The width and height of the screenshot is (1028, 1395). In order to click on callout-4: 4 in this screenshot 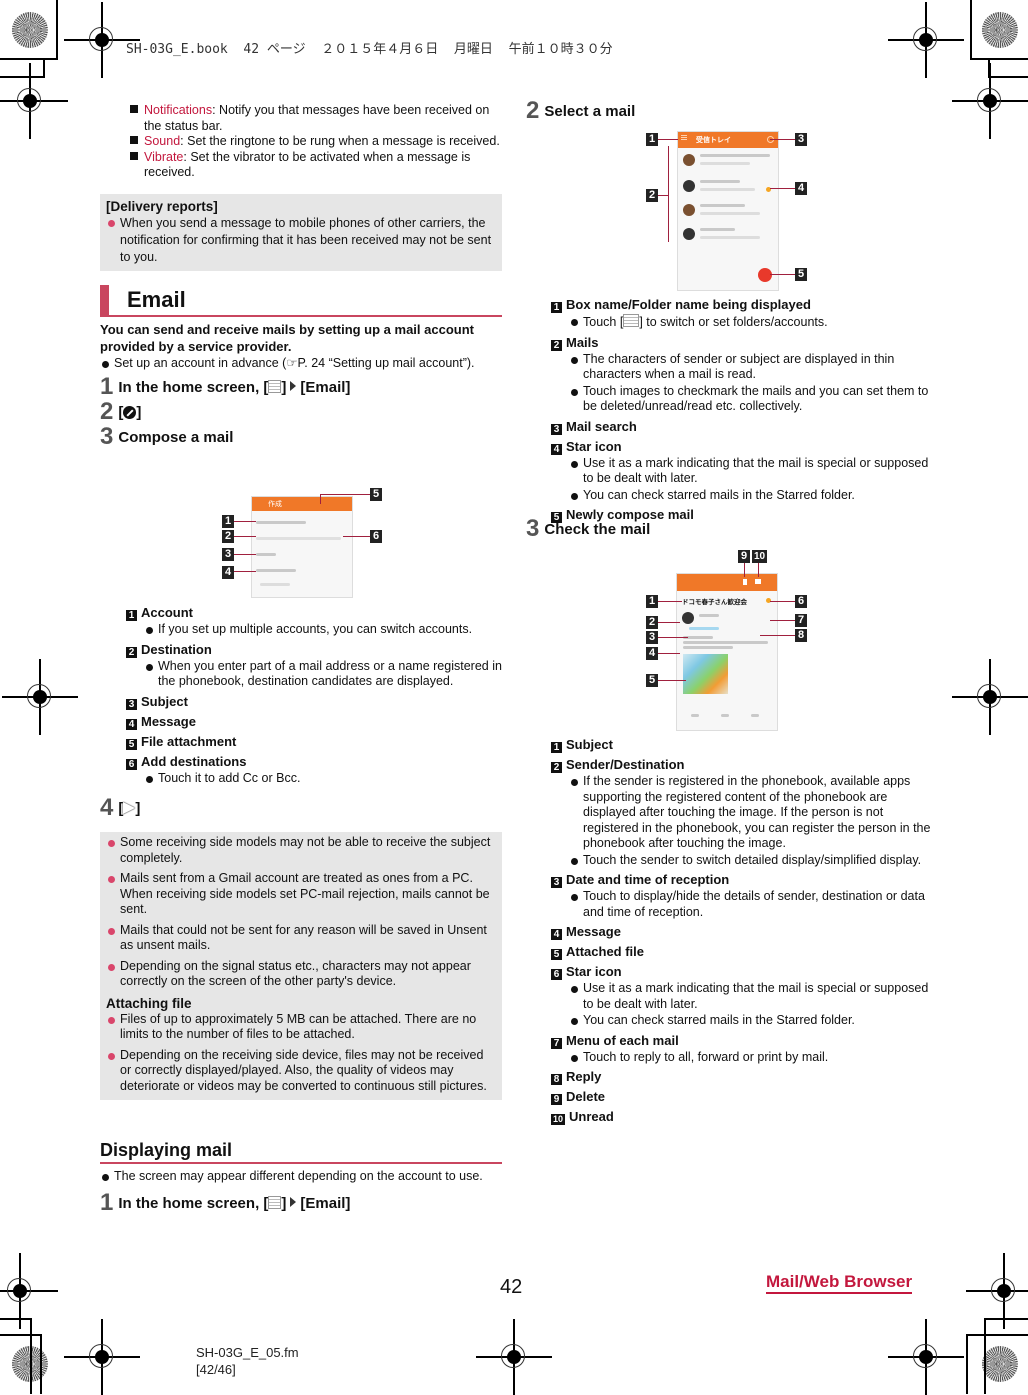, I will do `click(652, 653)`.